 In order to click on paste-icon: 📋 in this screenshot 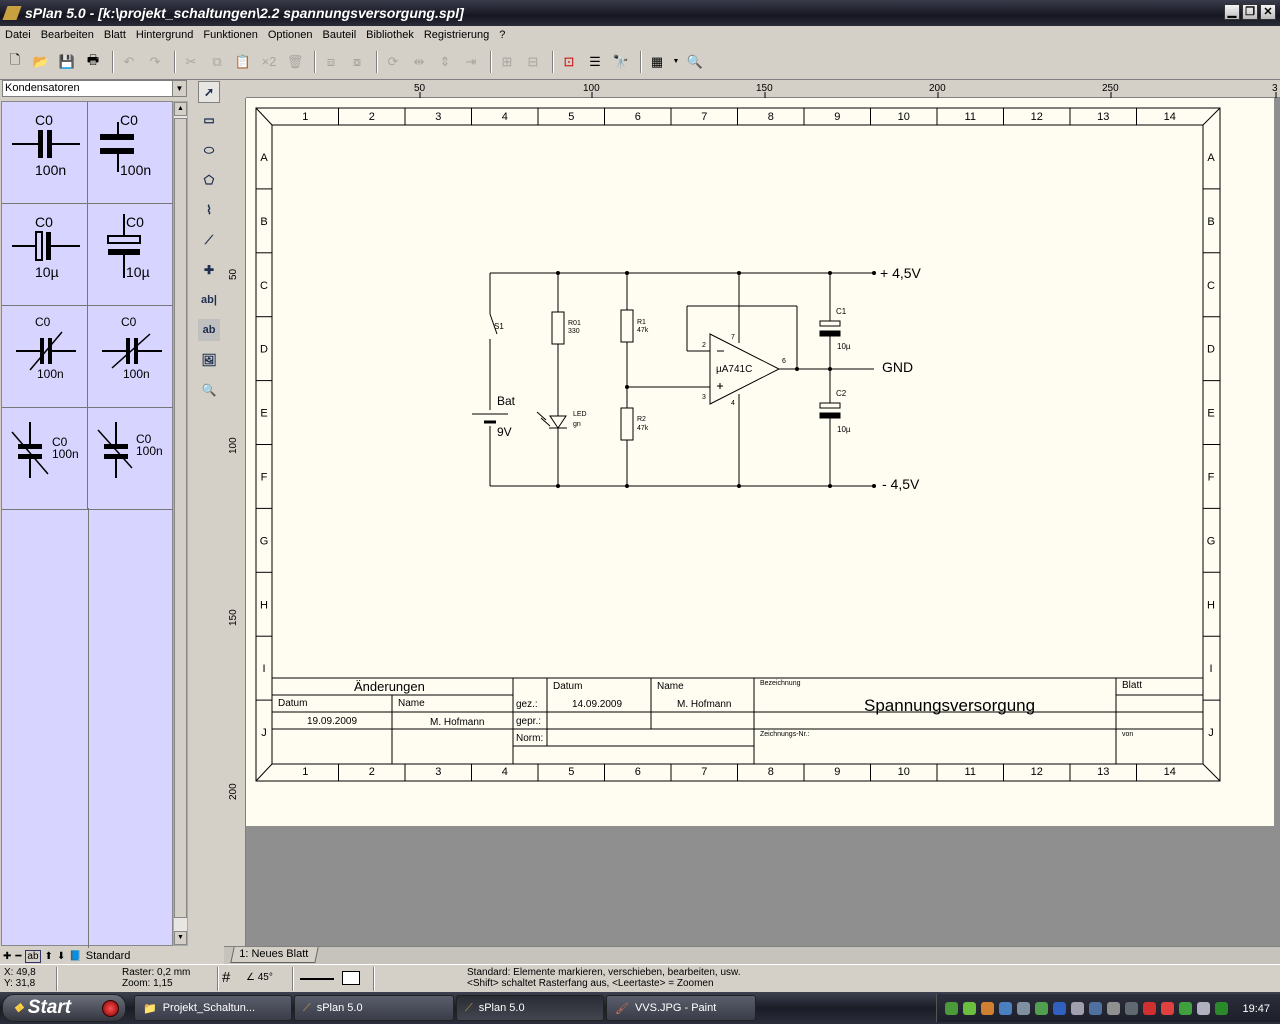, I will do `click(243, 62)`.